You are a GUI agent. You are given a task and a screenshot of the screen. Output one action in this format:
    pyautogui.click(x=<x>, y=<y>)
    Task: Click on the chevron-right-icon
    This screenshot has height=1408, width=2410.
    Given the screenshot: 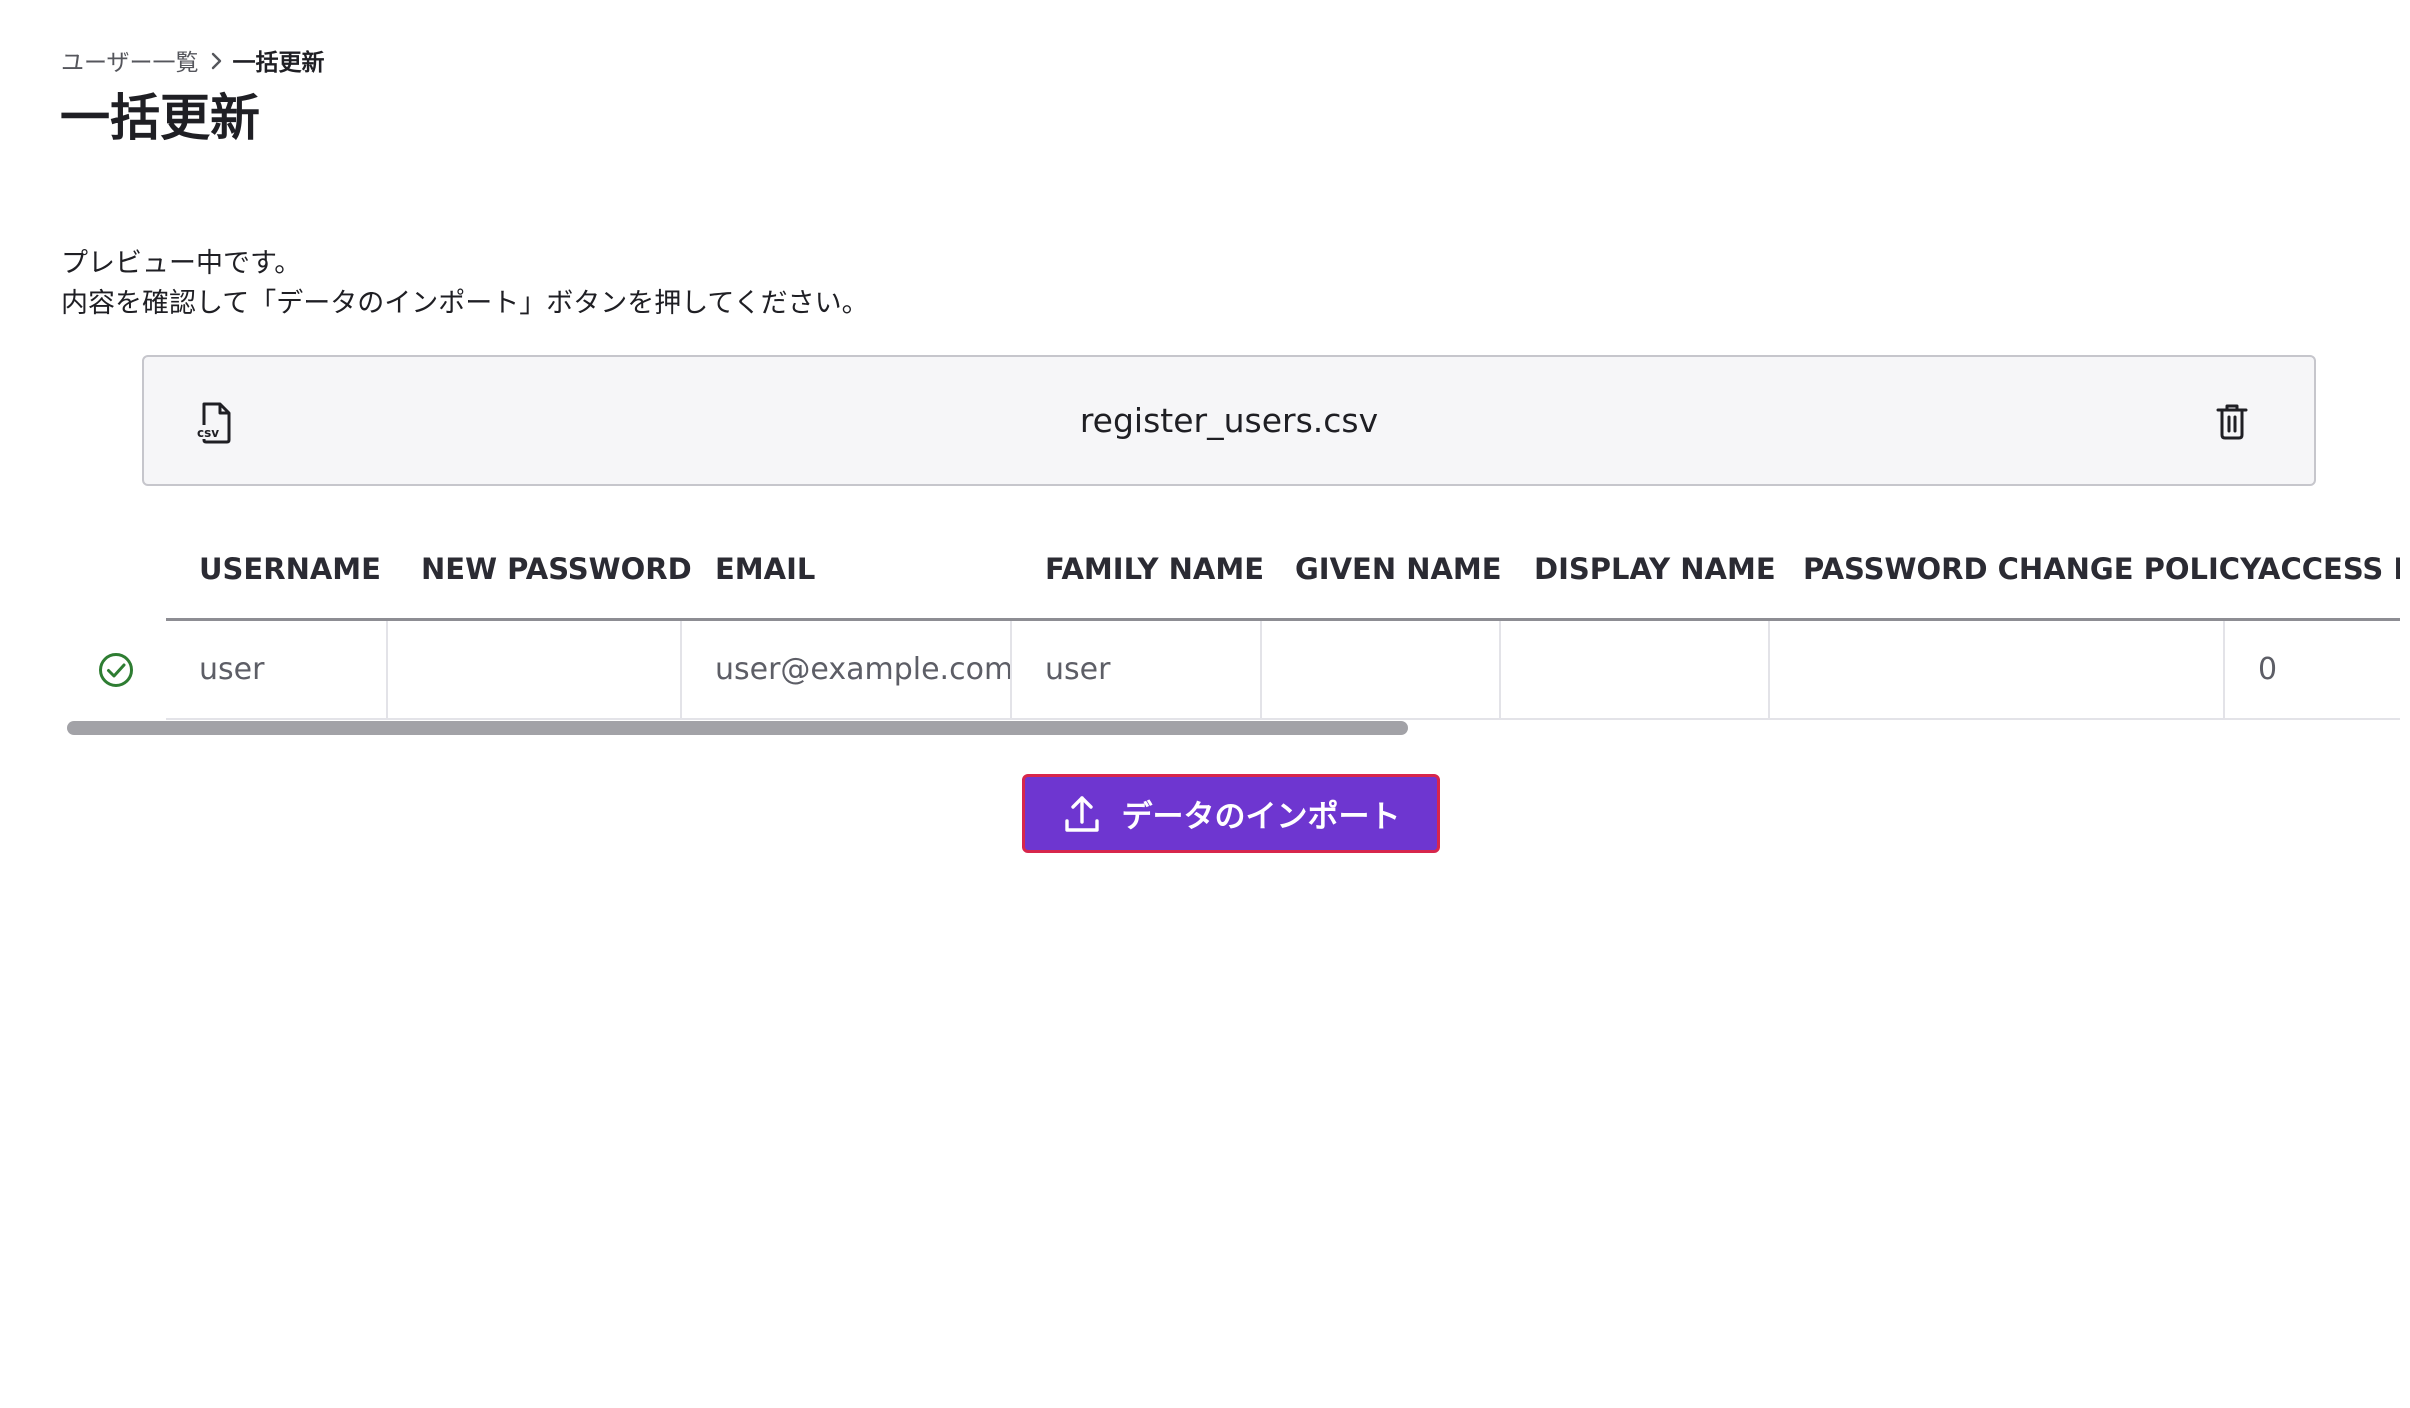 What is the action you would take?
    pyautogui.click(x=216, y=60)
    